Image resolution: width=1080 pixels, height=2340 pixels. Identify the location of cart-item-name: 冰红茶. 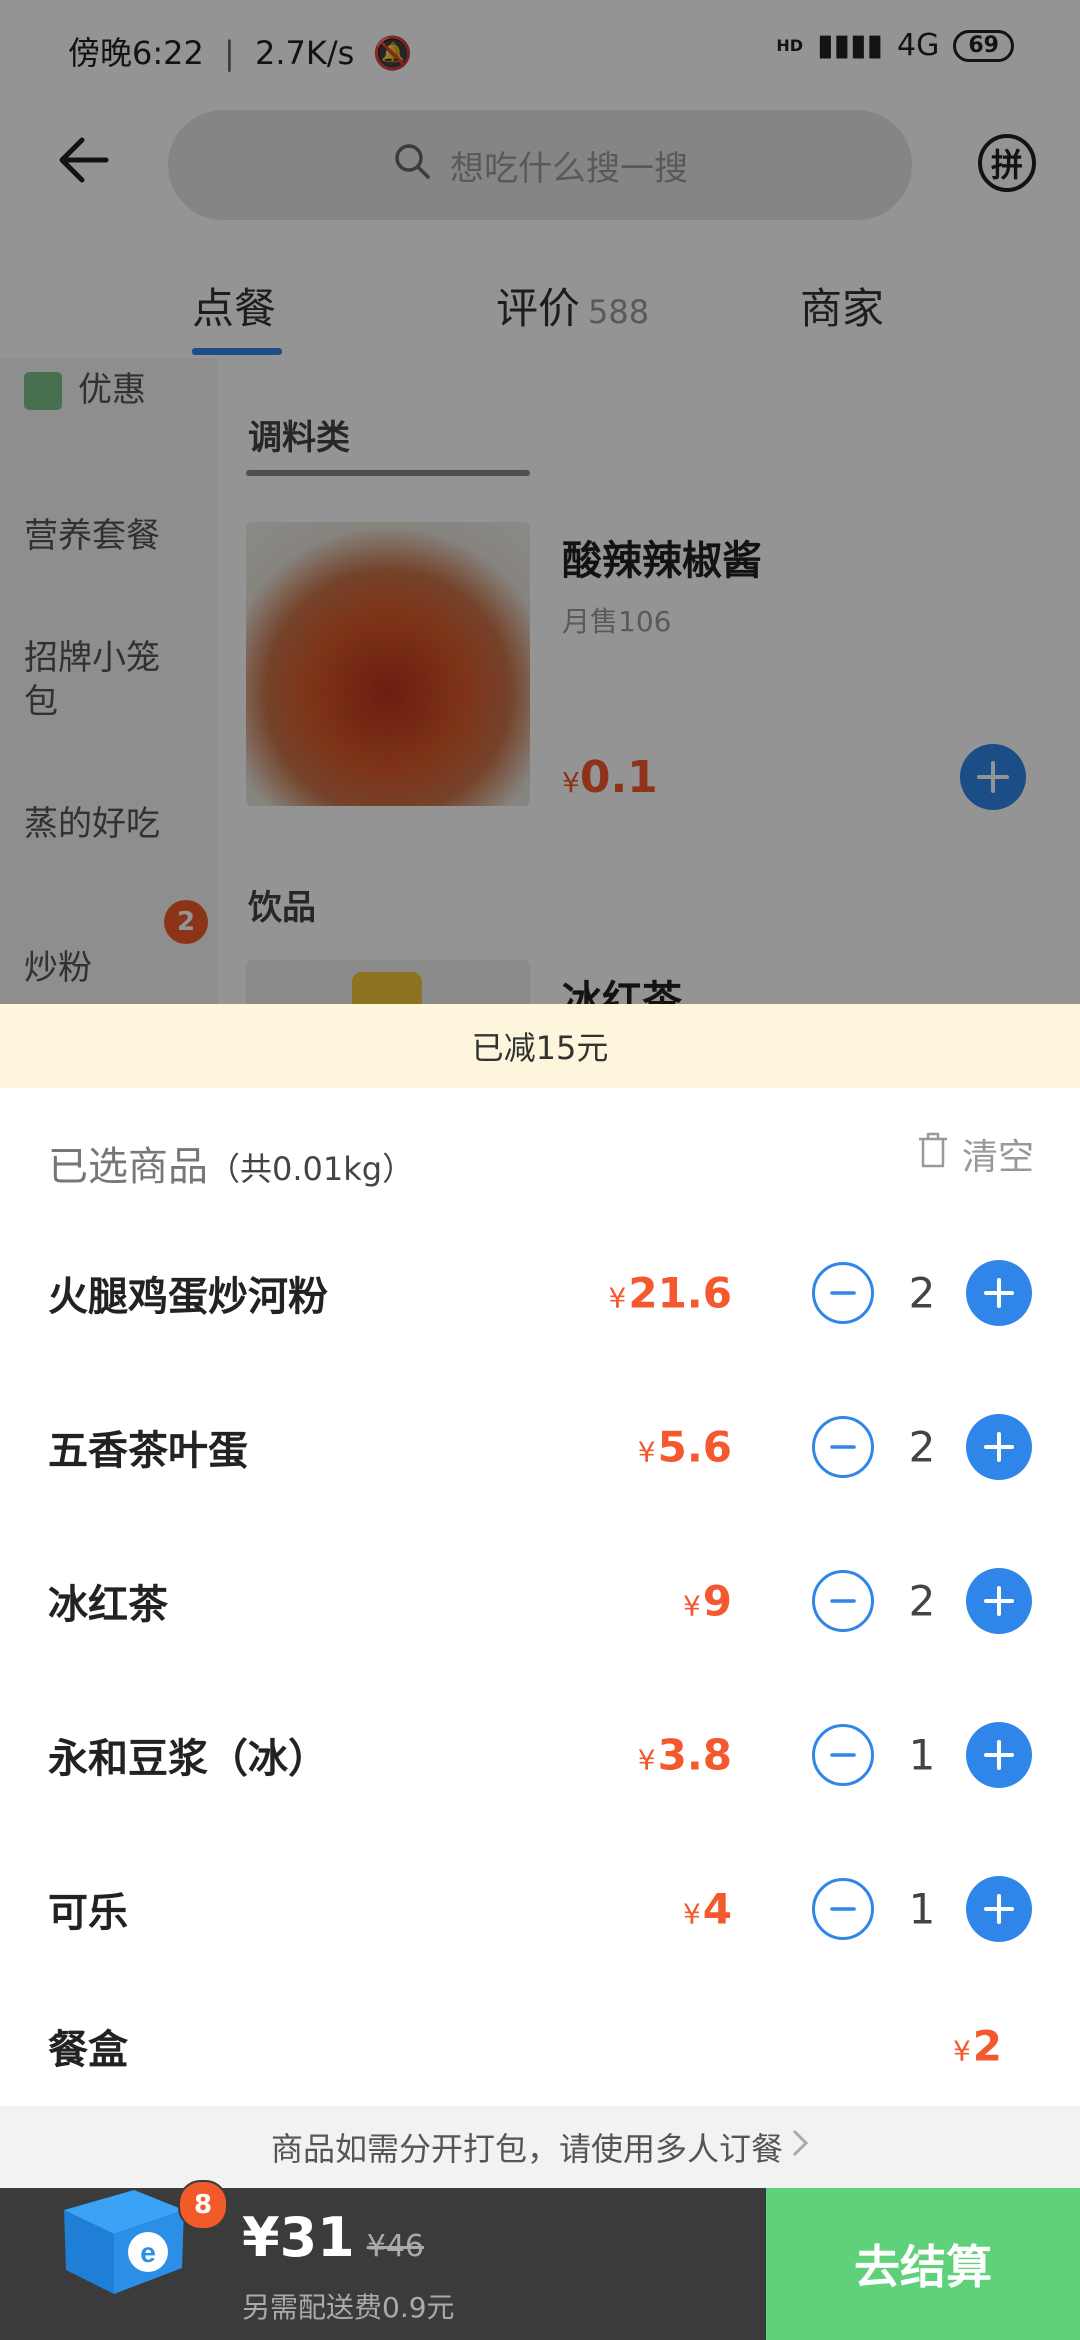
(108, 1605).